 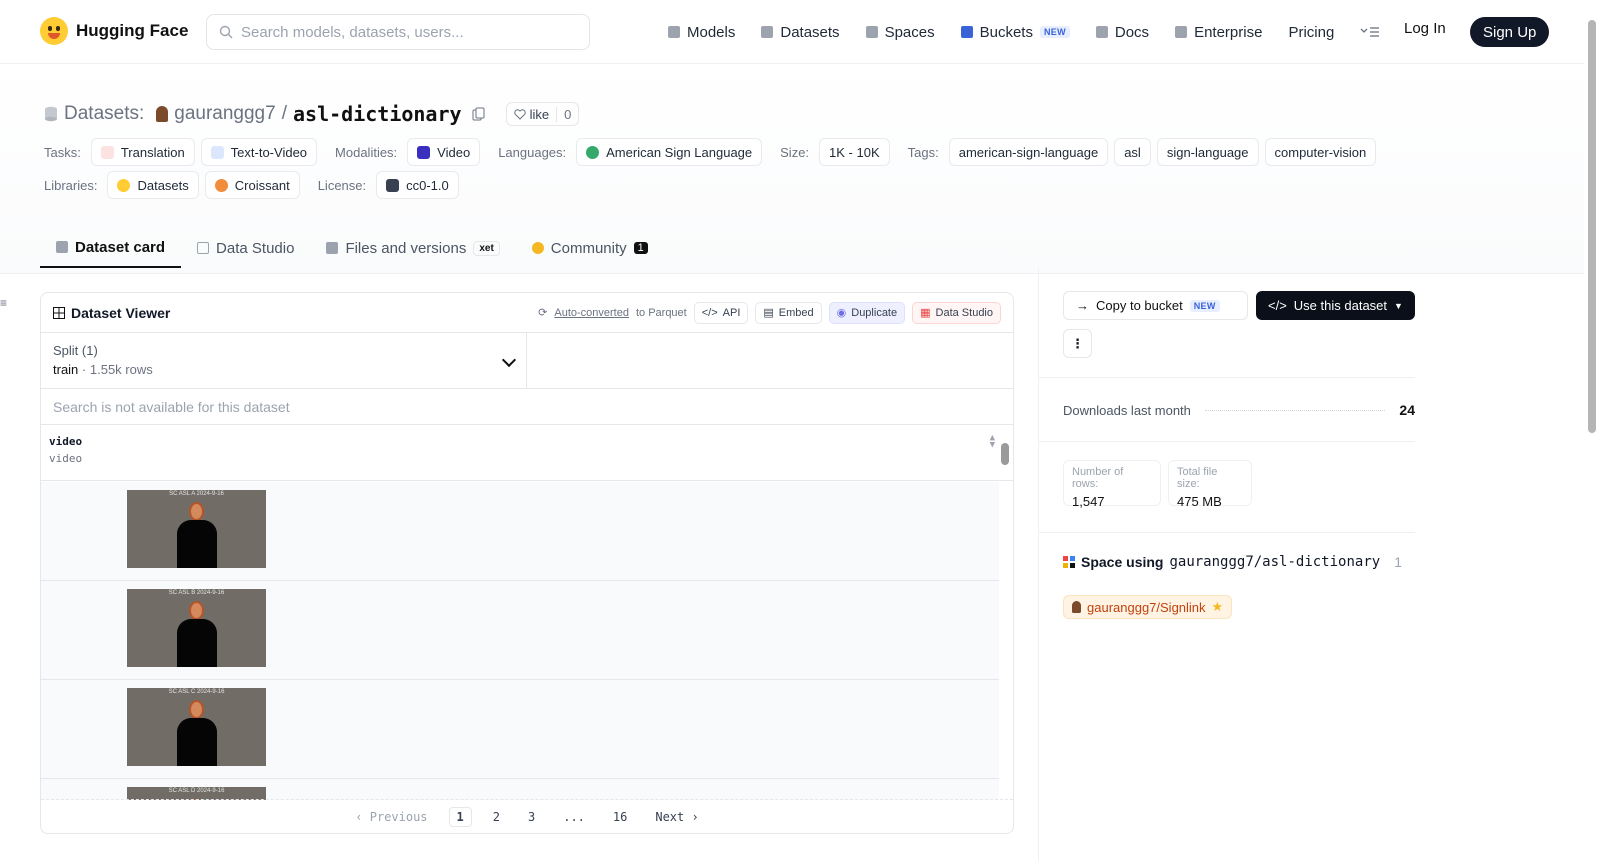 What do you see at coordinates (255, 248) in the screenshot?
I see `tab-label: Data Studio` at bounding box center [255, 248].